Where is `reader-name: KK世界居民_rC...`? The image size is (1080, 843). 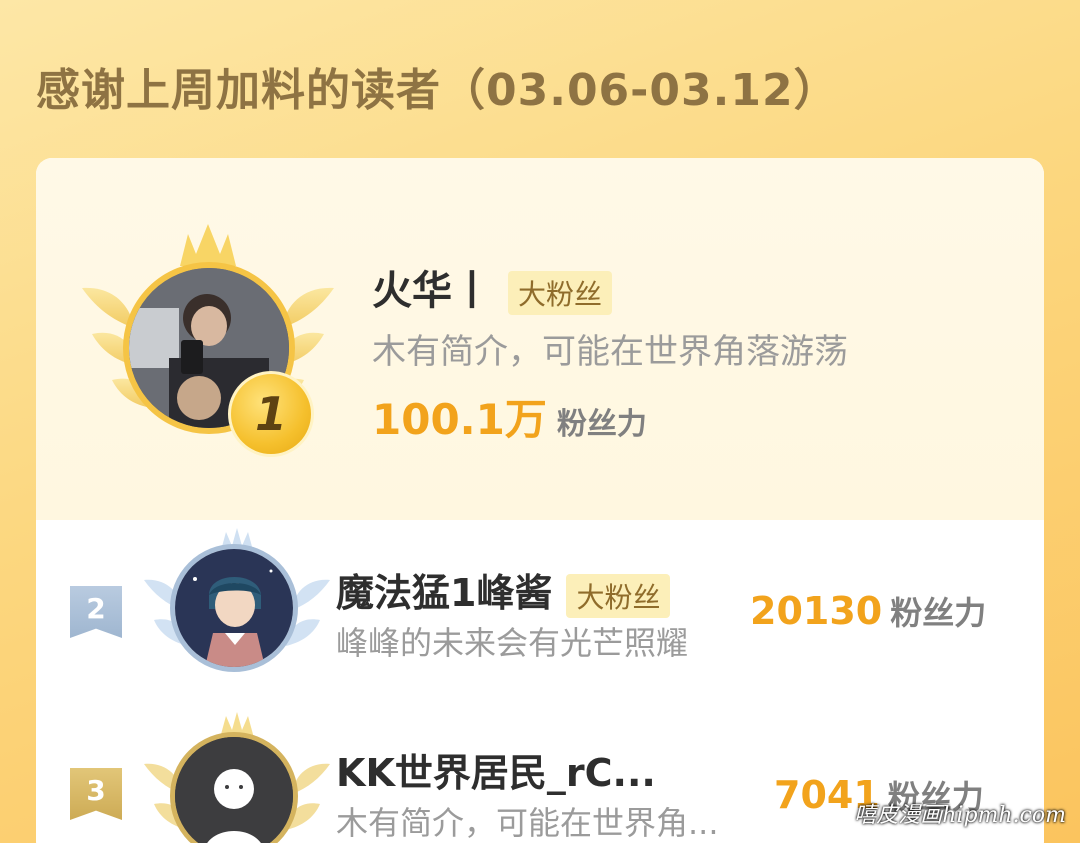 reader-name: KK世界居民_rC... is located at coordinates (496, 769).